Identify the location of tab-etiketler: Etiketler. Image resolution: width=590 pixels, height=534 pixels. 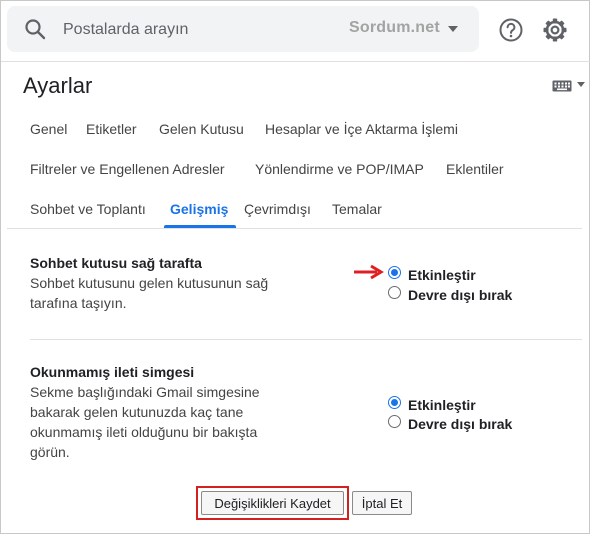
(111, 129).